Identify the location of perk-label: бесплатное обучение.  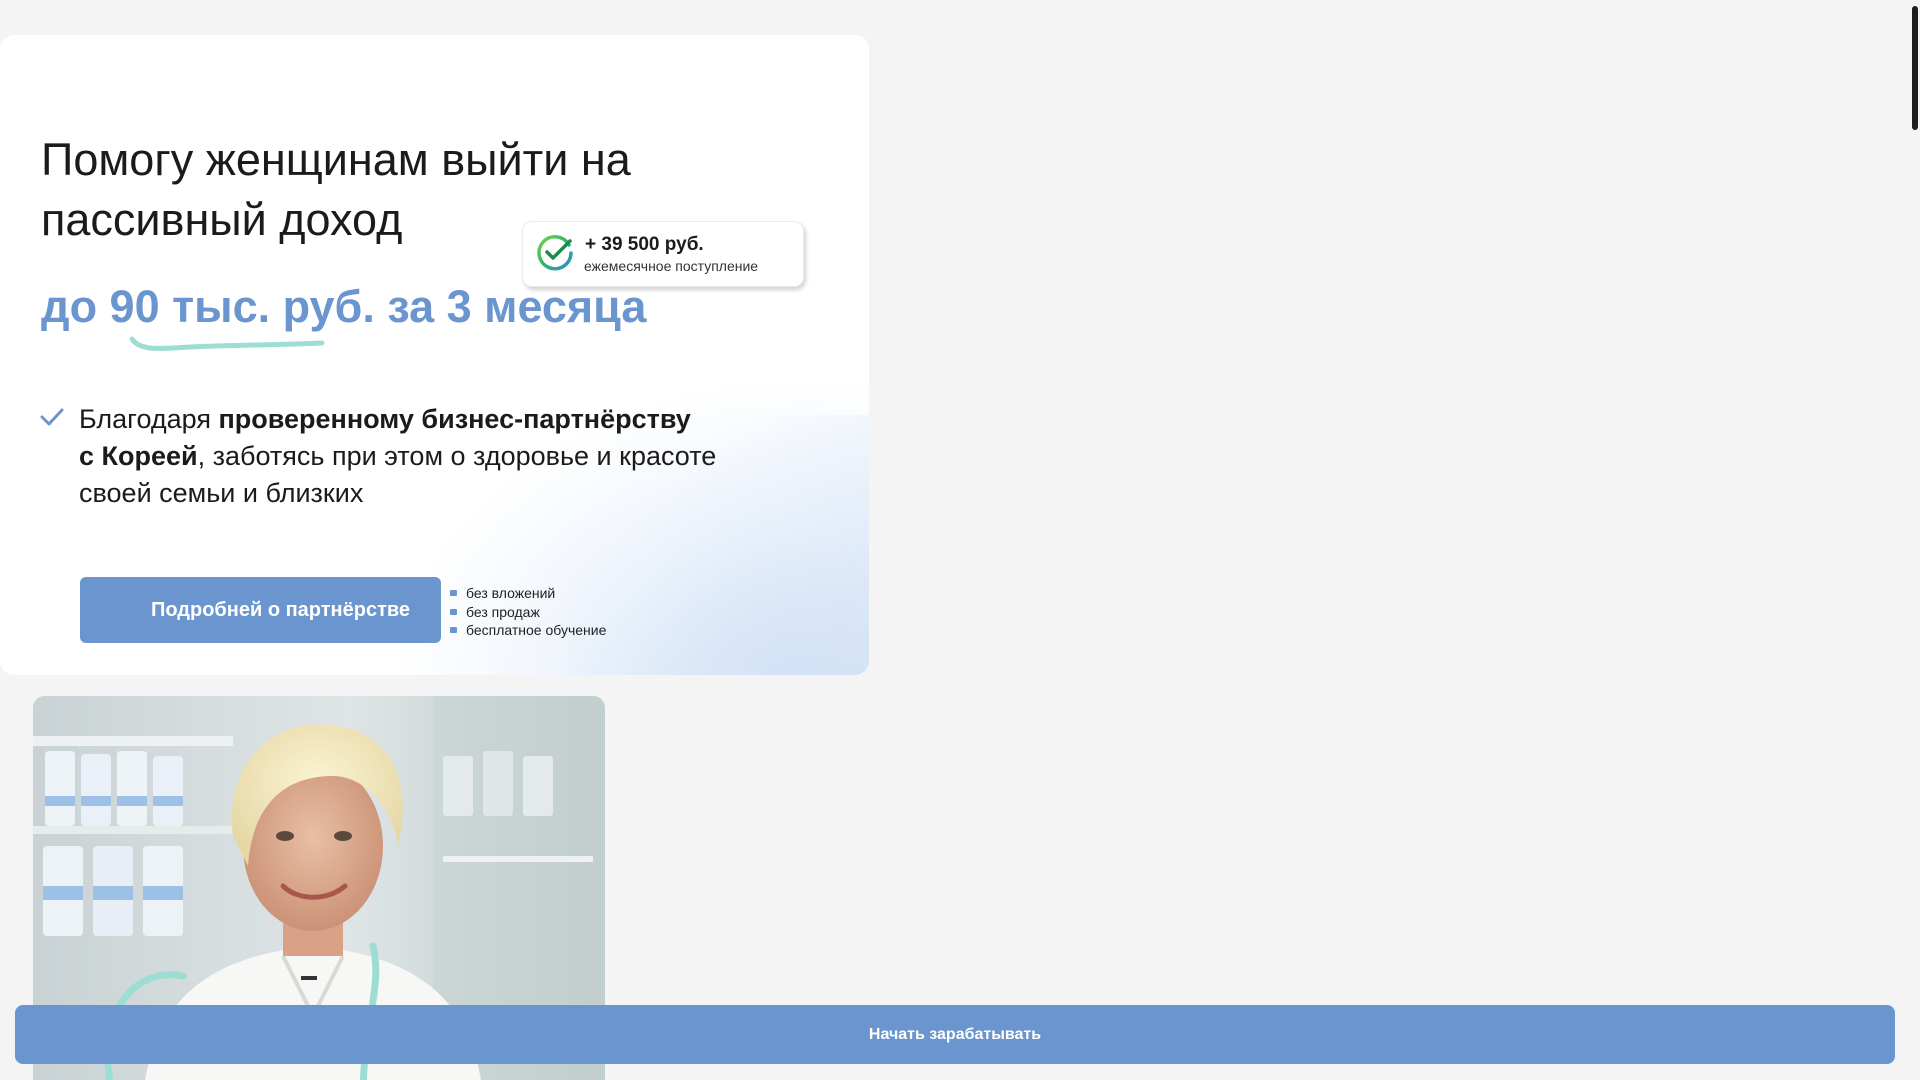
(536, 630).